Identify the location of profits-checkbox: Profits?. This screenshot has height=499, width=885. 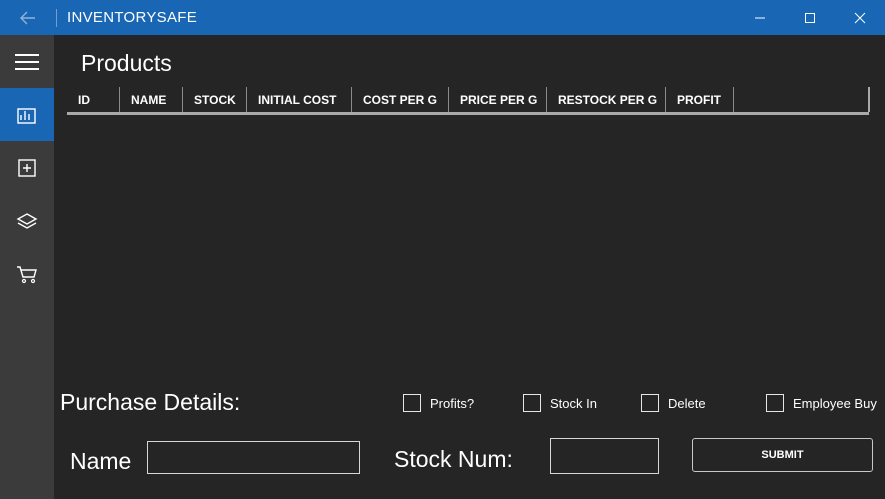
(438, 403).